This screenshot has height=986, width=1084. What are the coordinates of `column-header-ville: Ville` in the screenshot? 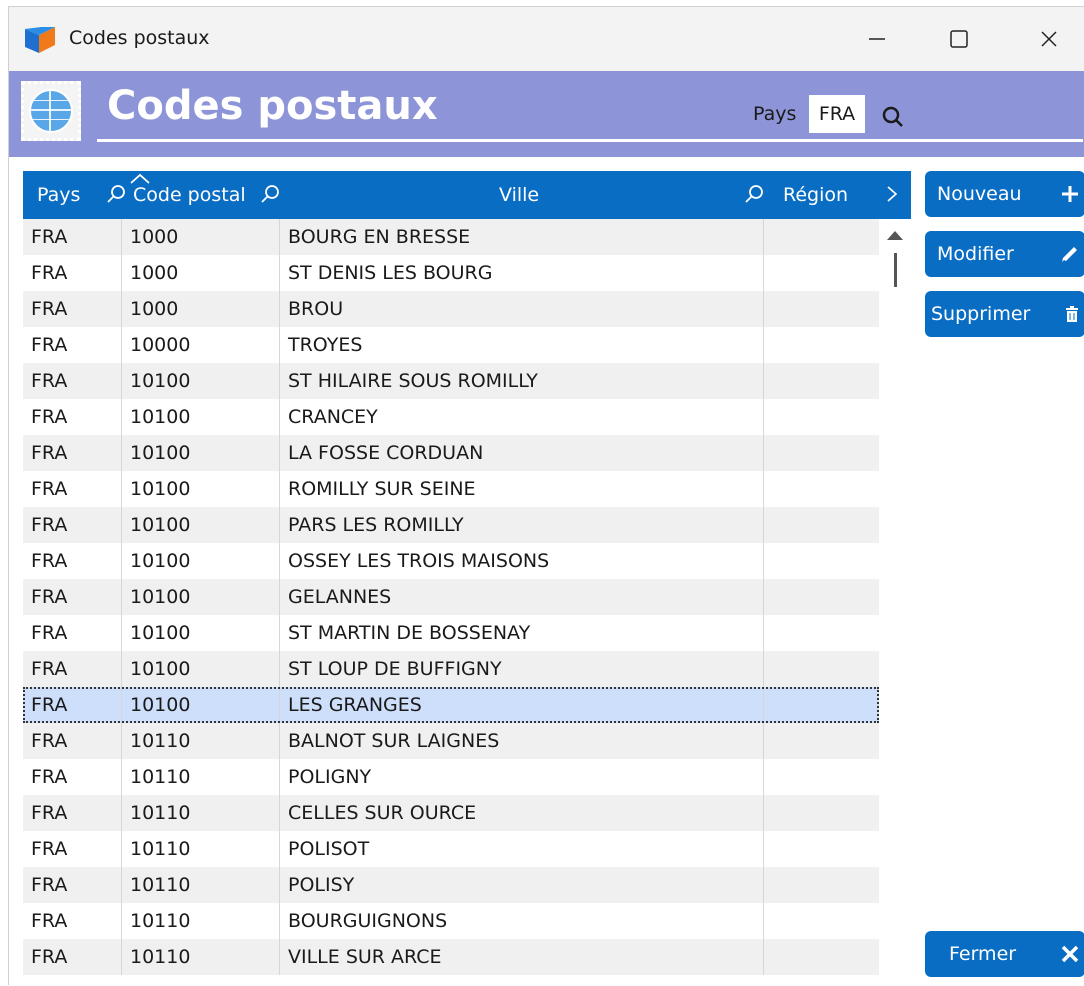 It's located at (519, 195).